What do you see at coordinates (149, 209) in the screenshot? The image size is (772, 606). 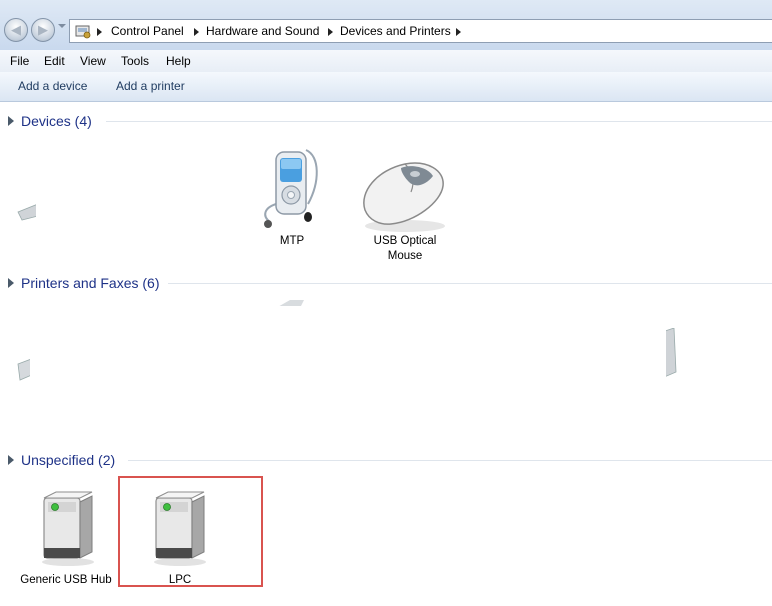 I see `redacted-area` at bounding box center [149, 209].